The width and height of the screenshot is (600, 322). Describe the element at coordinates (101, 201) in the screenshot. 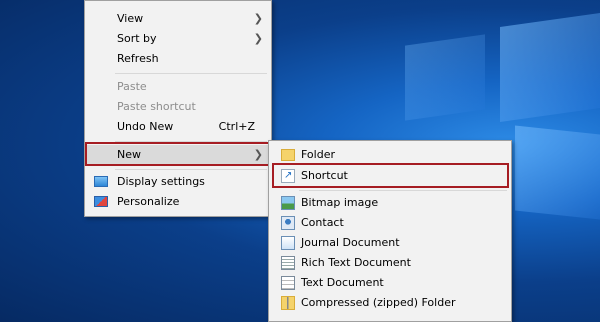

I see `personalize-icon` at that location.